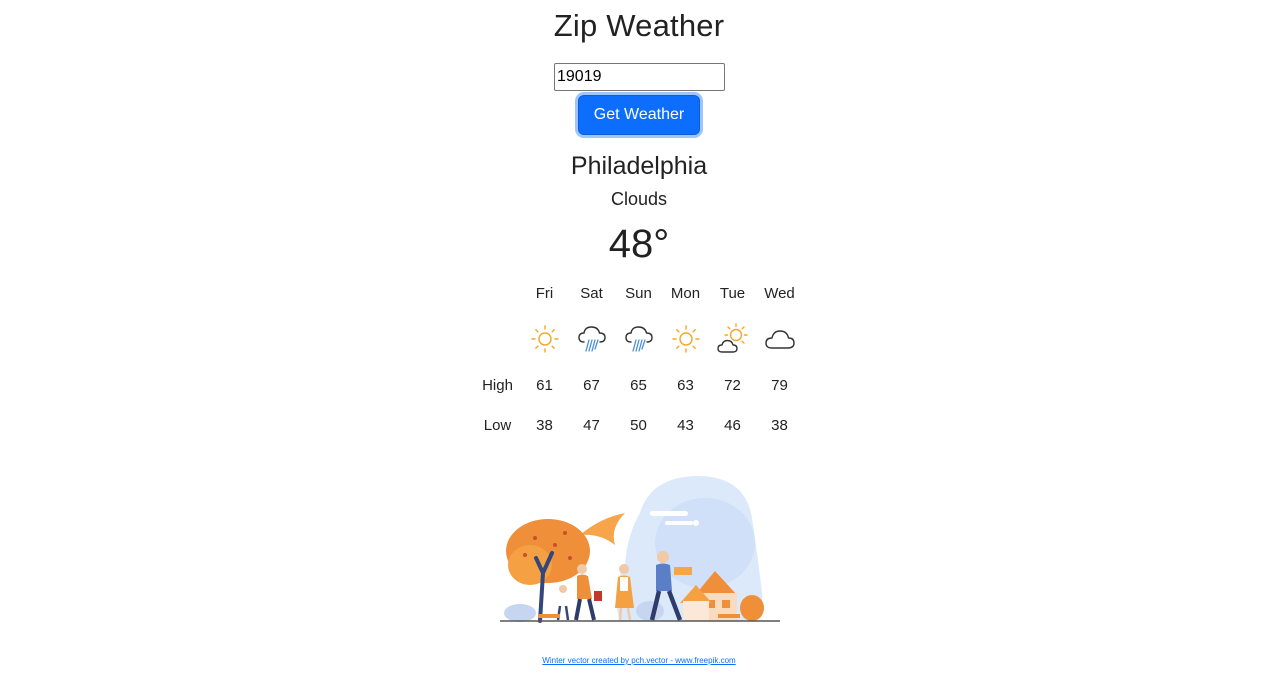  Describe the element at coordinates (732, 385) in the screenshot. I see `high-temp: 72` at that location.